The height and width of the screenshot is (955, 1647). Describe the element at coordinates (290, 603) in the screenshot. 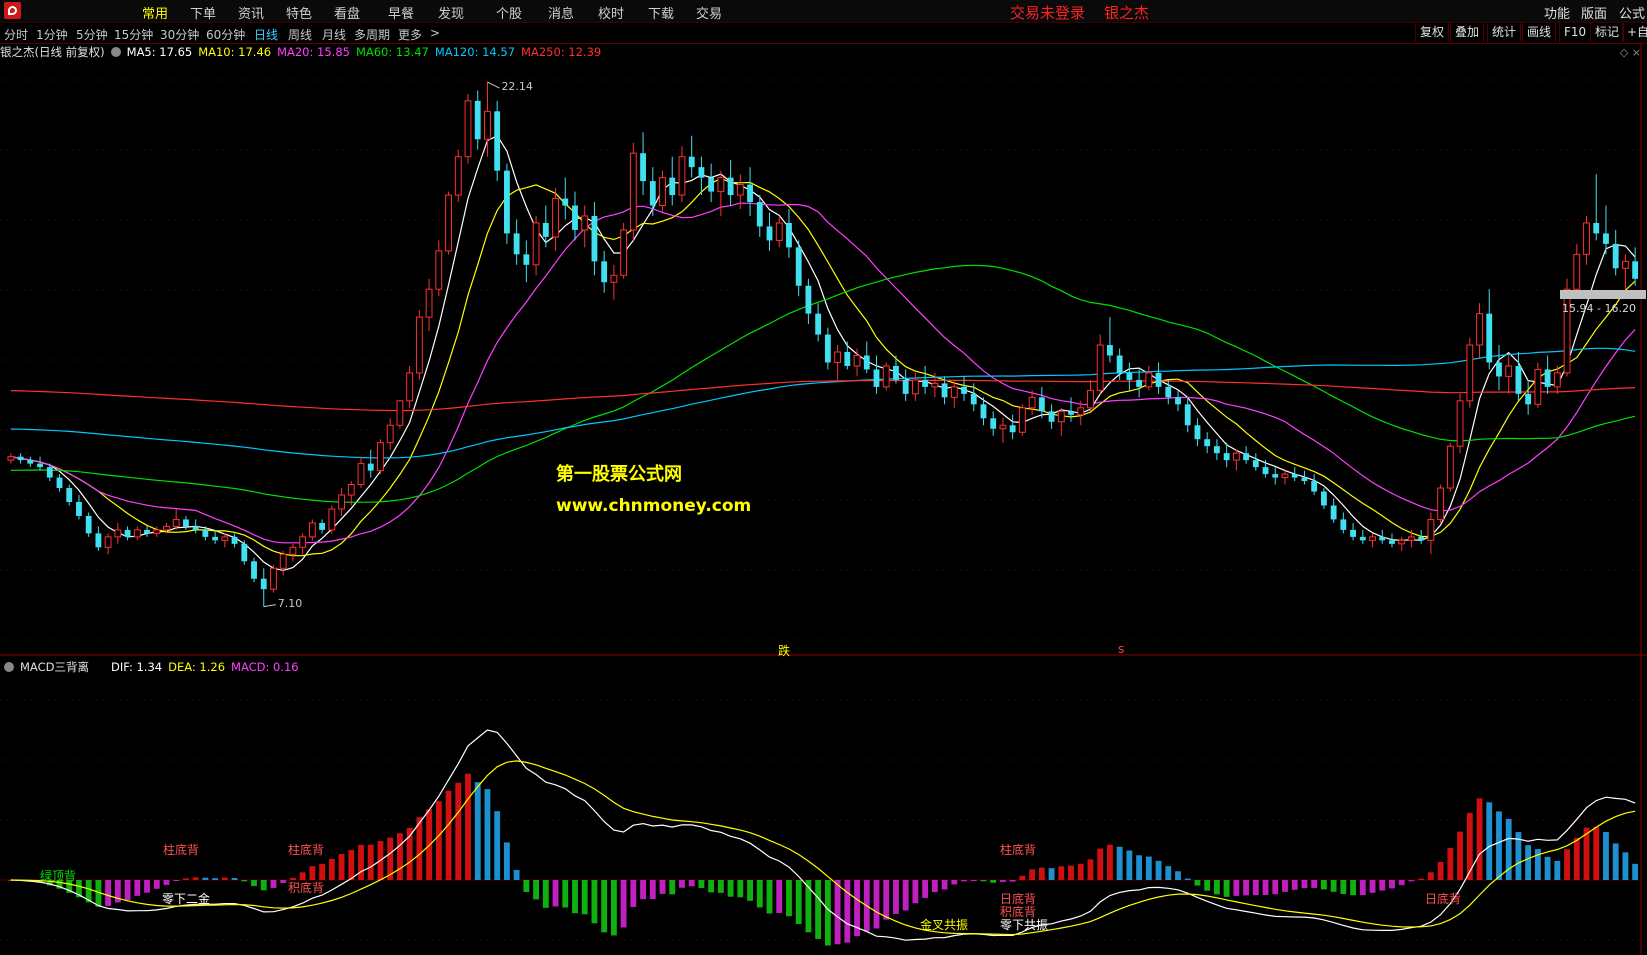

I see `low-price-label: 7.10` at that location.